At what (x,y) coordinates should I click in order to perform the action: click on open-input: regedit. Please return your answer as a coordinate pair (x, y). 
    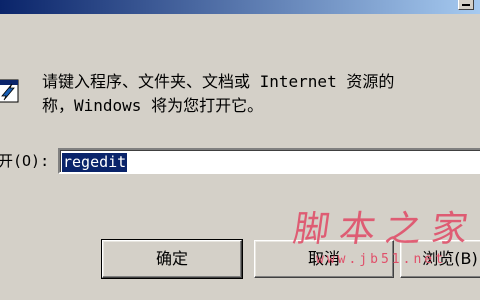
    Looking at the image, I should click on (269, 161).